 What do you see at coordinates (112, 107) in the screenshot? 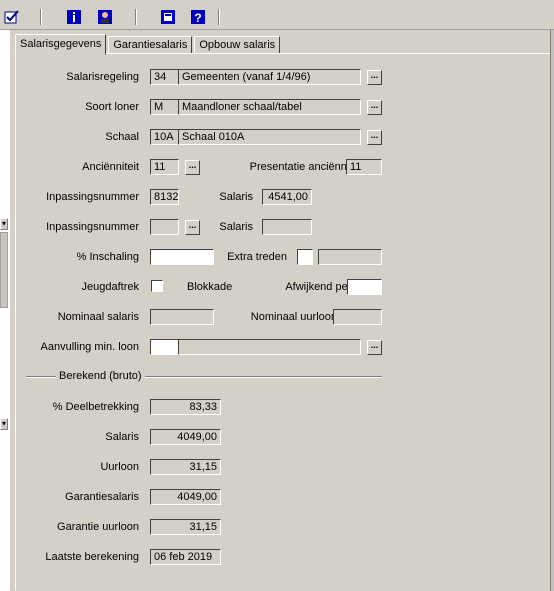
I see `soort-loner-label: Soort loner` at bounding box center [112, 107].